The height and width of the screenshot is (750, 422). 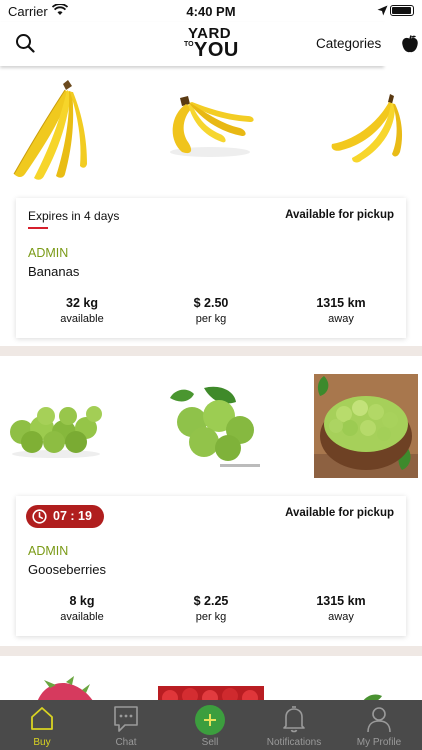 I want to click on chat-icon, so click(x=126, y=719).